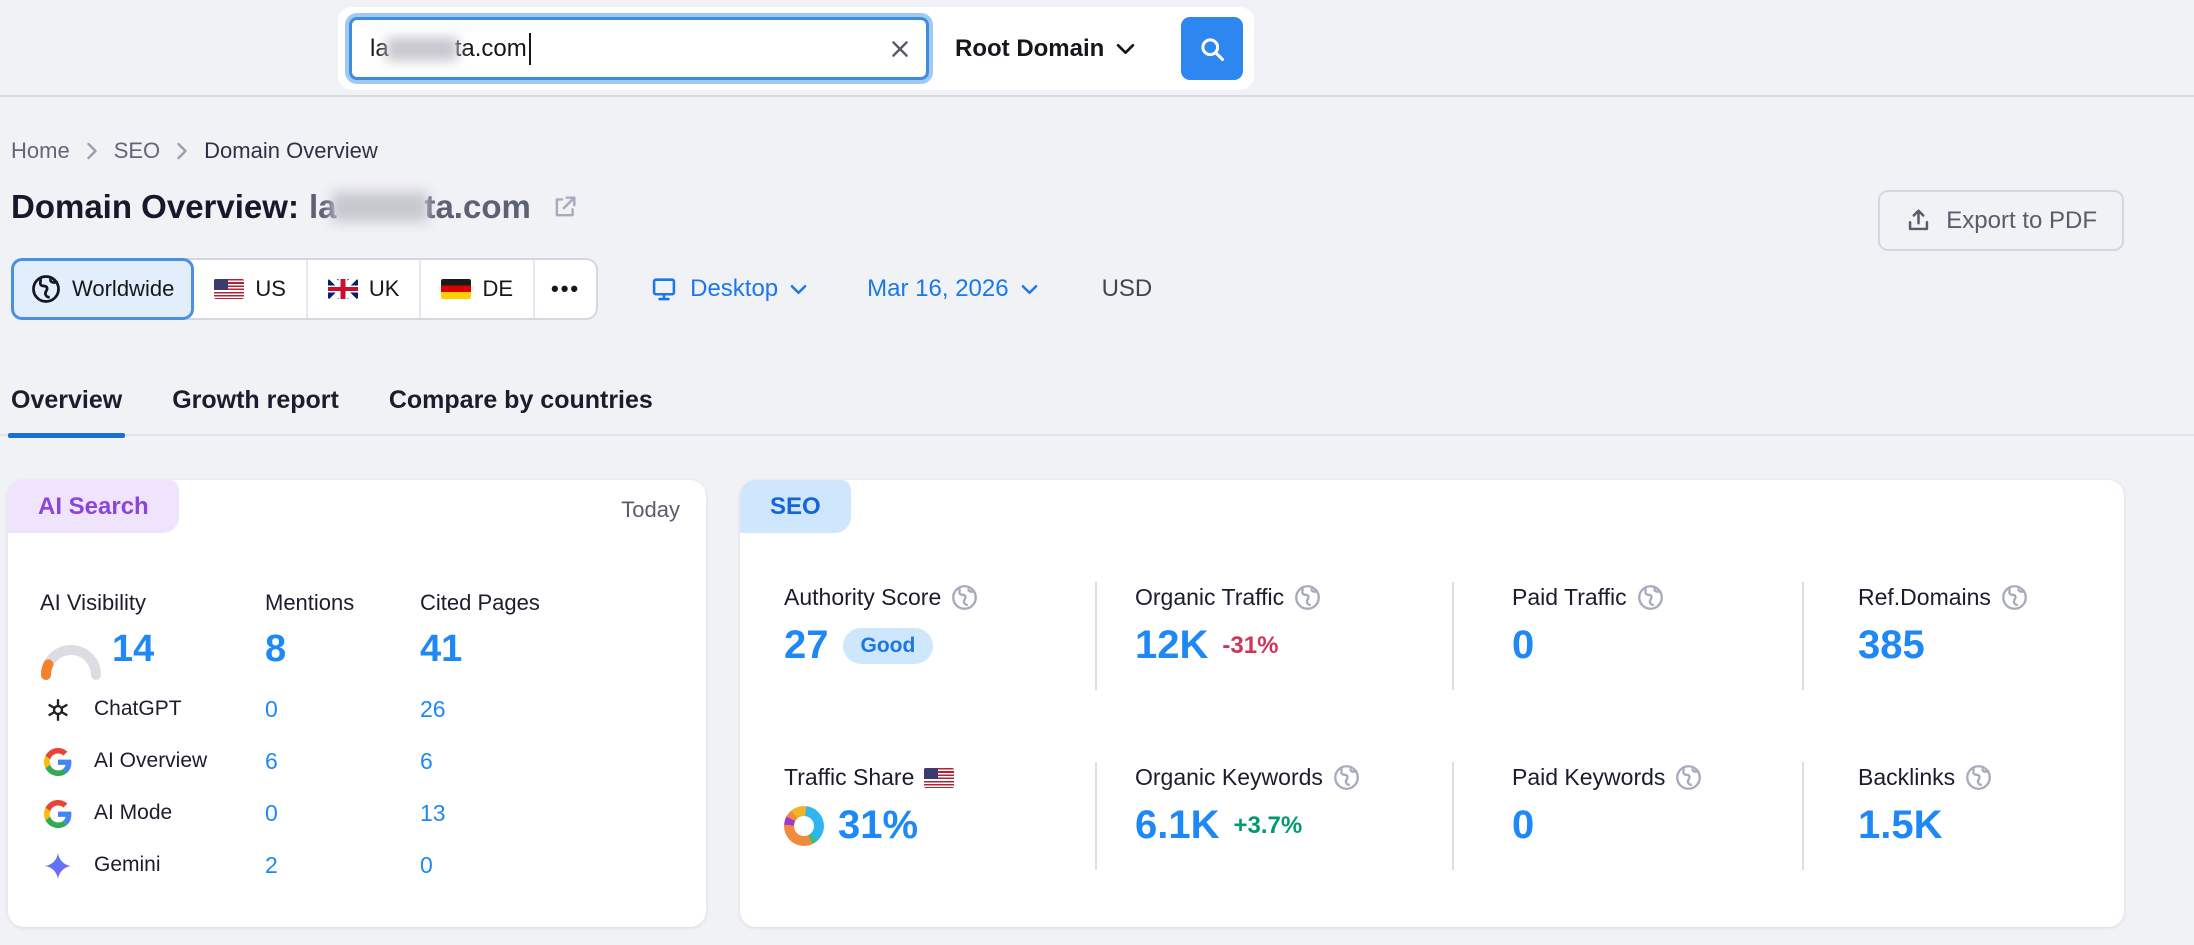 The image size is (2194, 945). What do you see at coordinates (529, 48) in the screenshot?
I see `text-cursor` at bounding box center [529, 48].